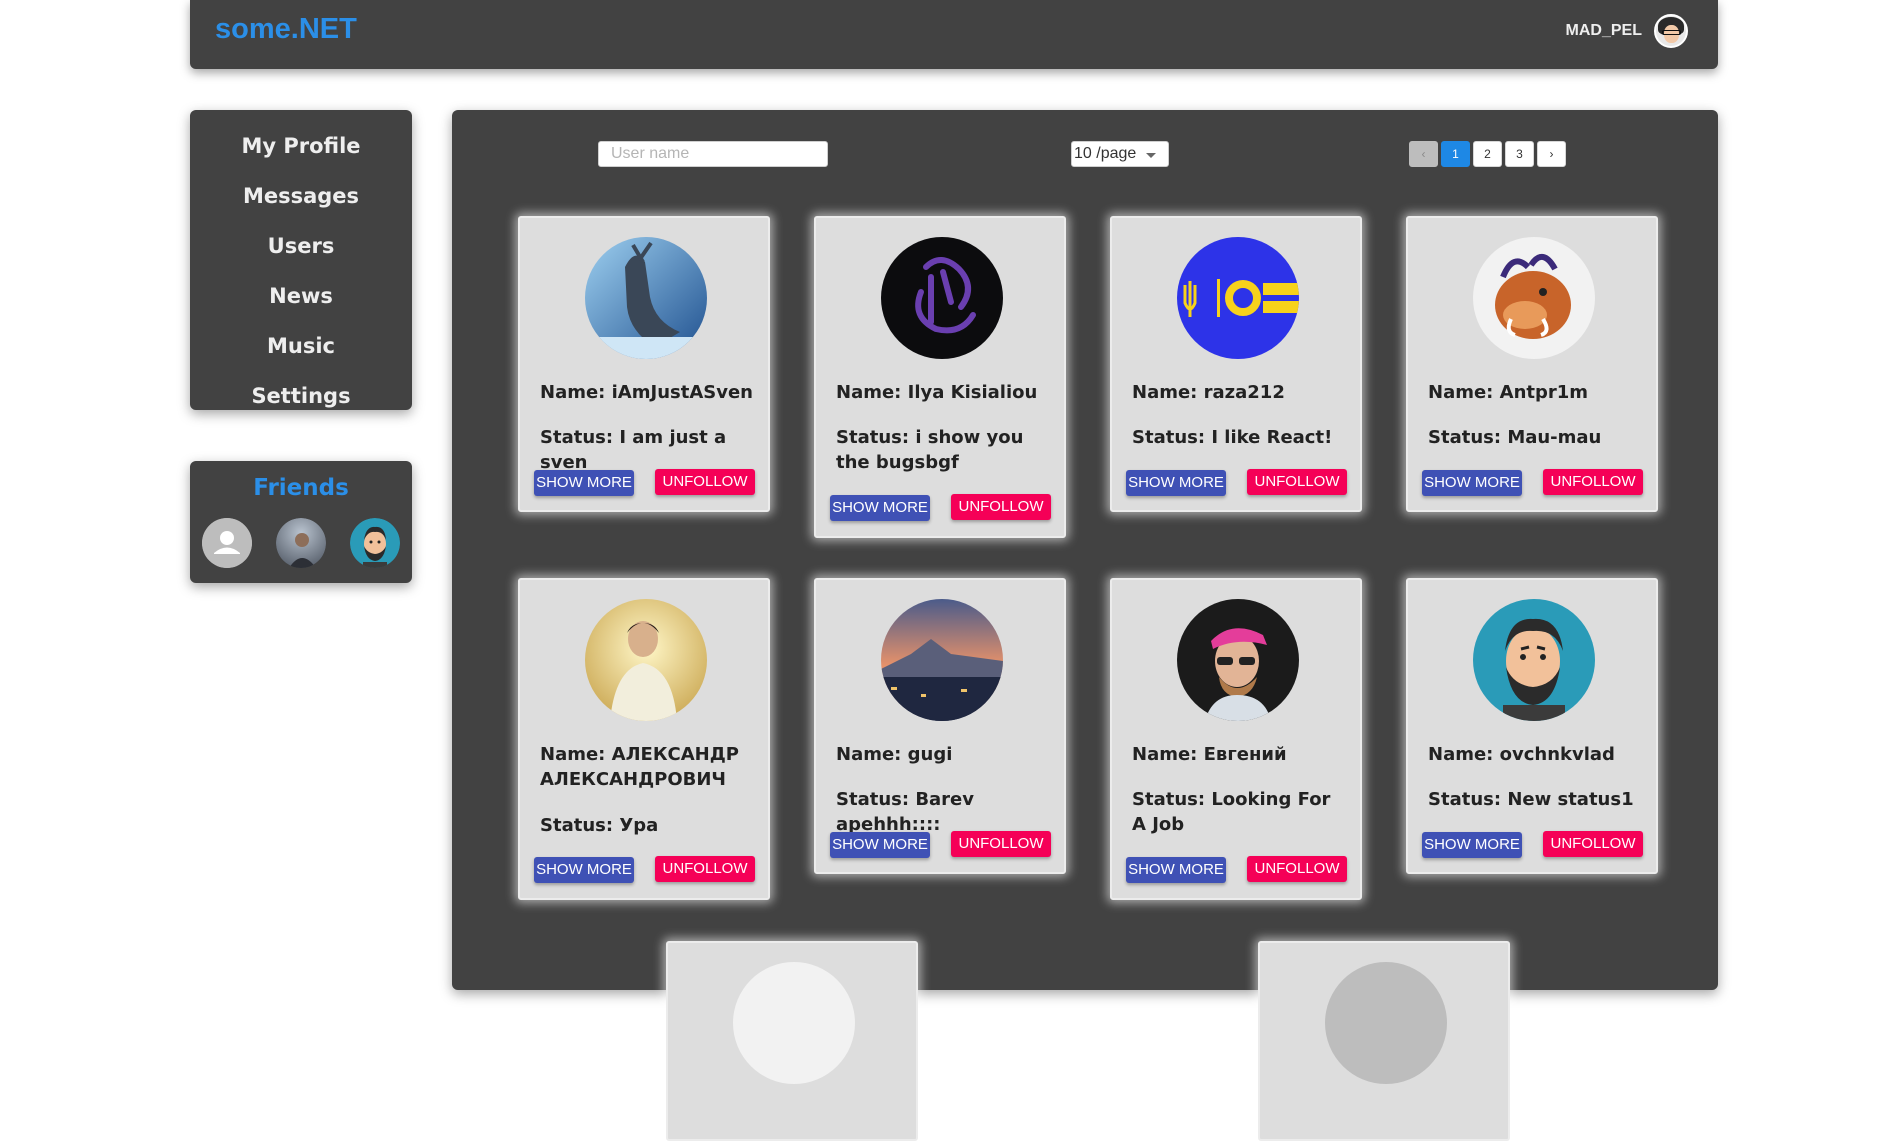  Describe the element at coordinates (301, 246) in the screenshot. I see `nav-item-users: Users` at that location.